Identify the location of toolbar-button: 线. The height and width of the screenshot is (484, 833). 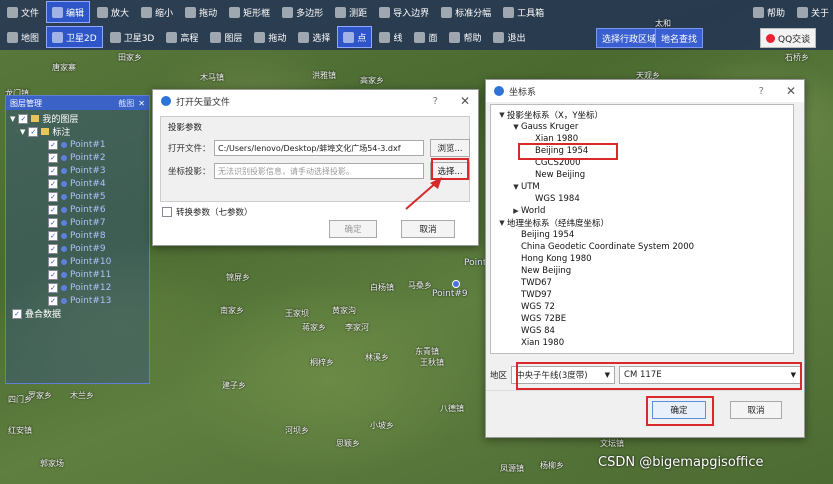
(390, 37).